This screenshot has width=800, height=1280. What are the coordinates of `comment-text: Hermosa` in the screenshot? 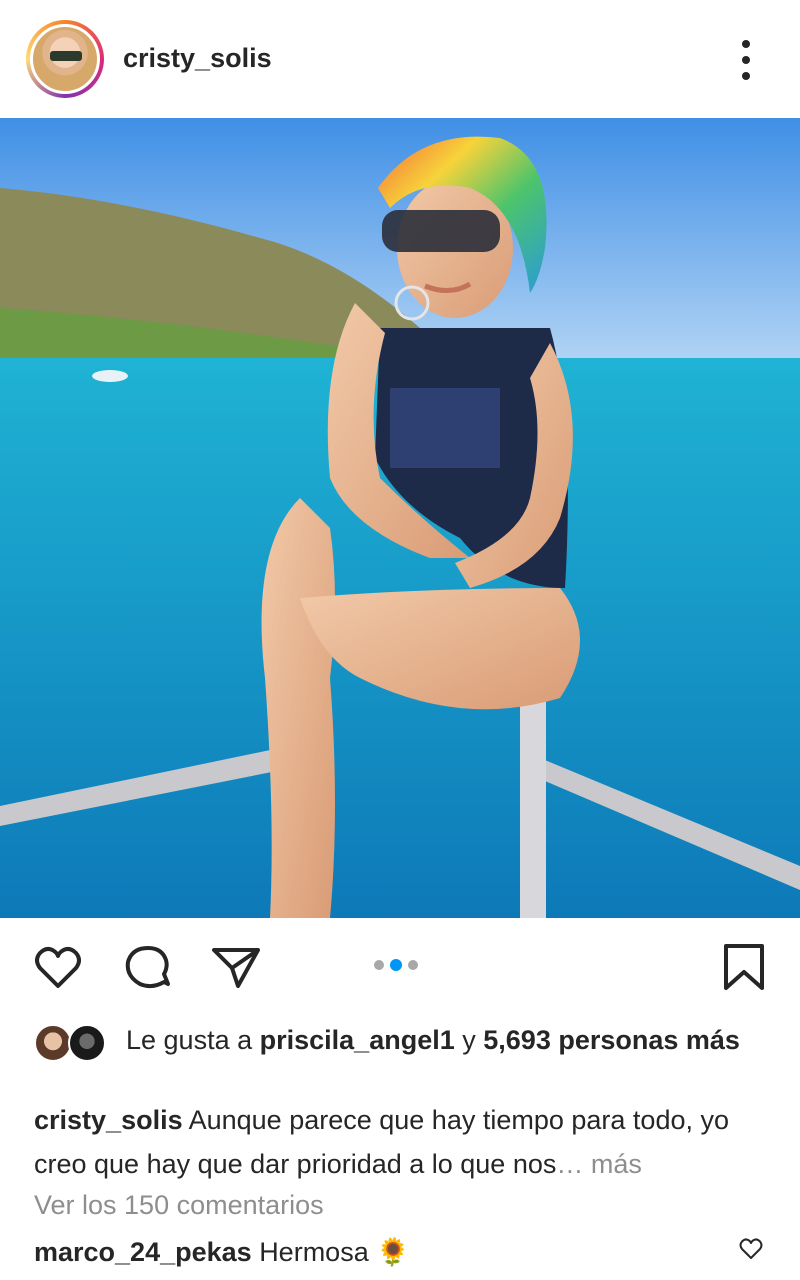 It's located at (314, 1252).